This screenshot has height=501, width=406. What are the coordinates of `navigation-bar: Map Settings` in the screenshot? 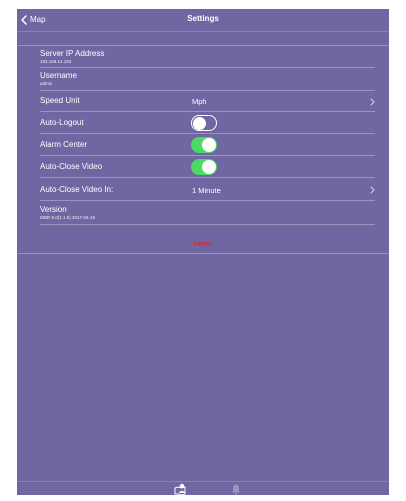 It's located at (203, 20).